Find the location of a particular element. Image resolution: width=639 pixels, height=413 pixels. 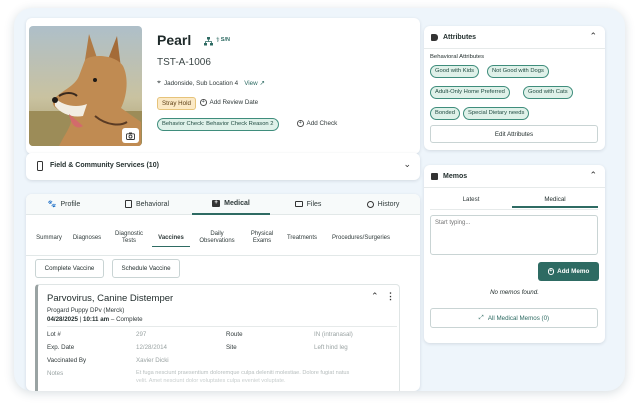

phone-icon is located at coordinates (40, 166).